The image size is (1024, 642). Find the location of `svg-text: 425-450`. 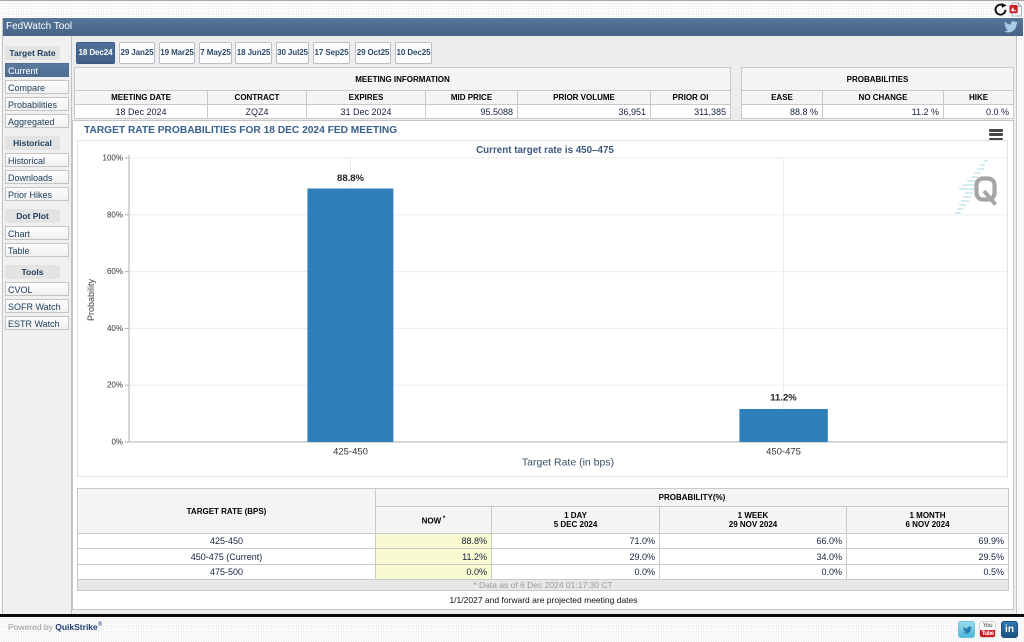

svg-text: 425-450 is located at coordinates (350, 452).